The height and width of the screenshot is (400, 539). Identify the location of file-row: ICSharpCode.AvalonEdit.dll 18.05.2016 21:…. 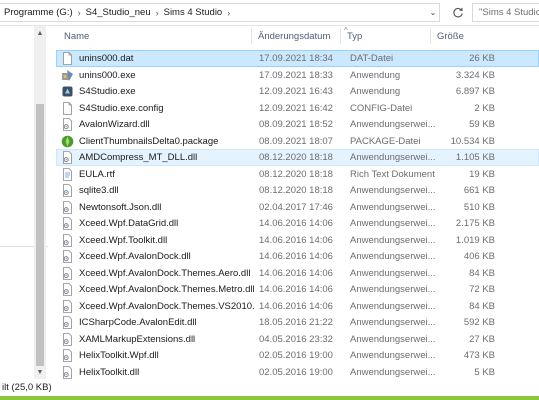
(297, 322).